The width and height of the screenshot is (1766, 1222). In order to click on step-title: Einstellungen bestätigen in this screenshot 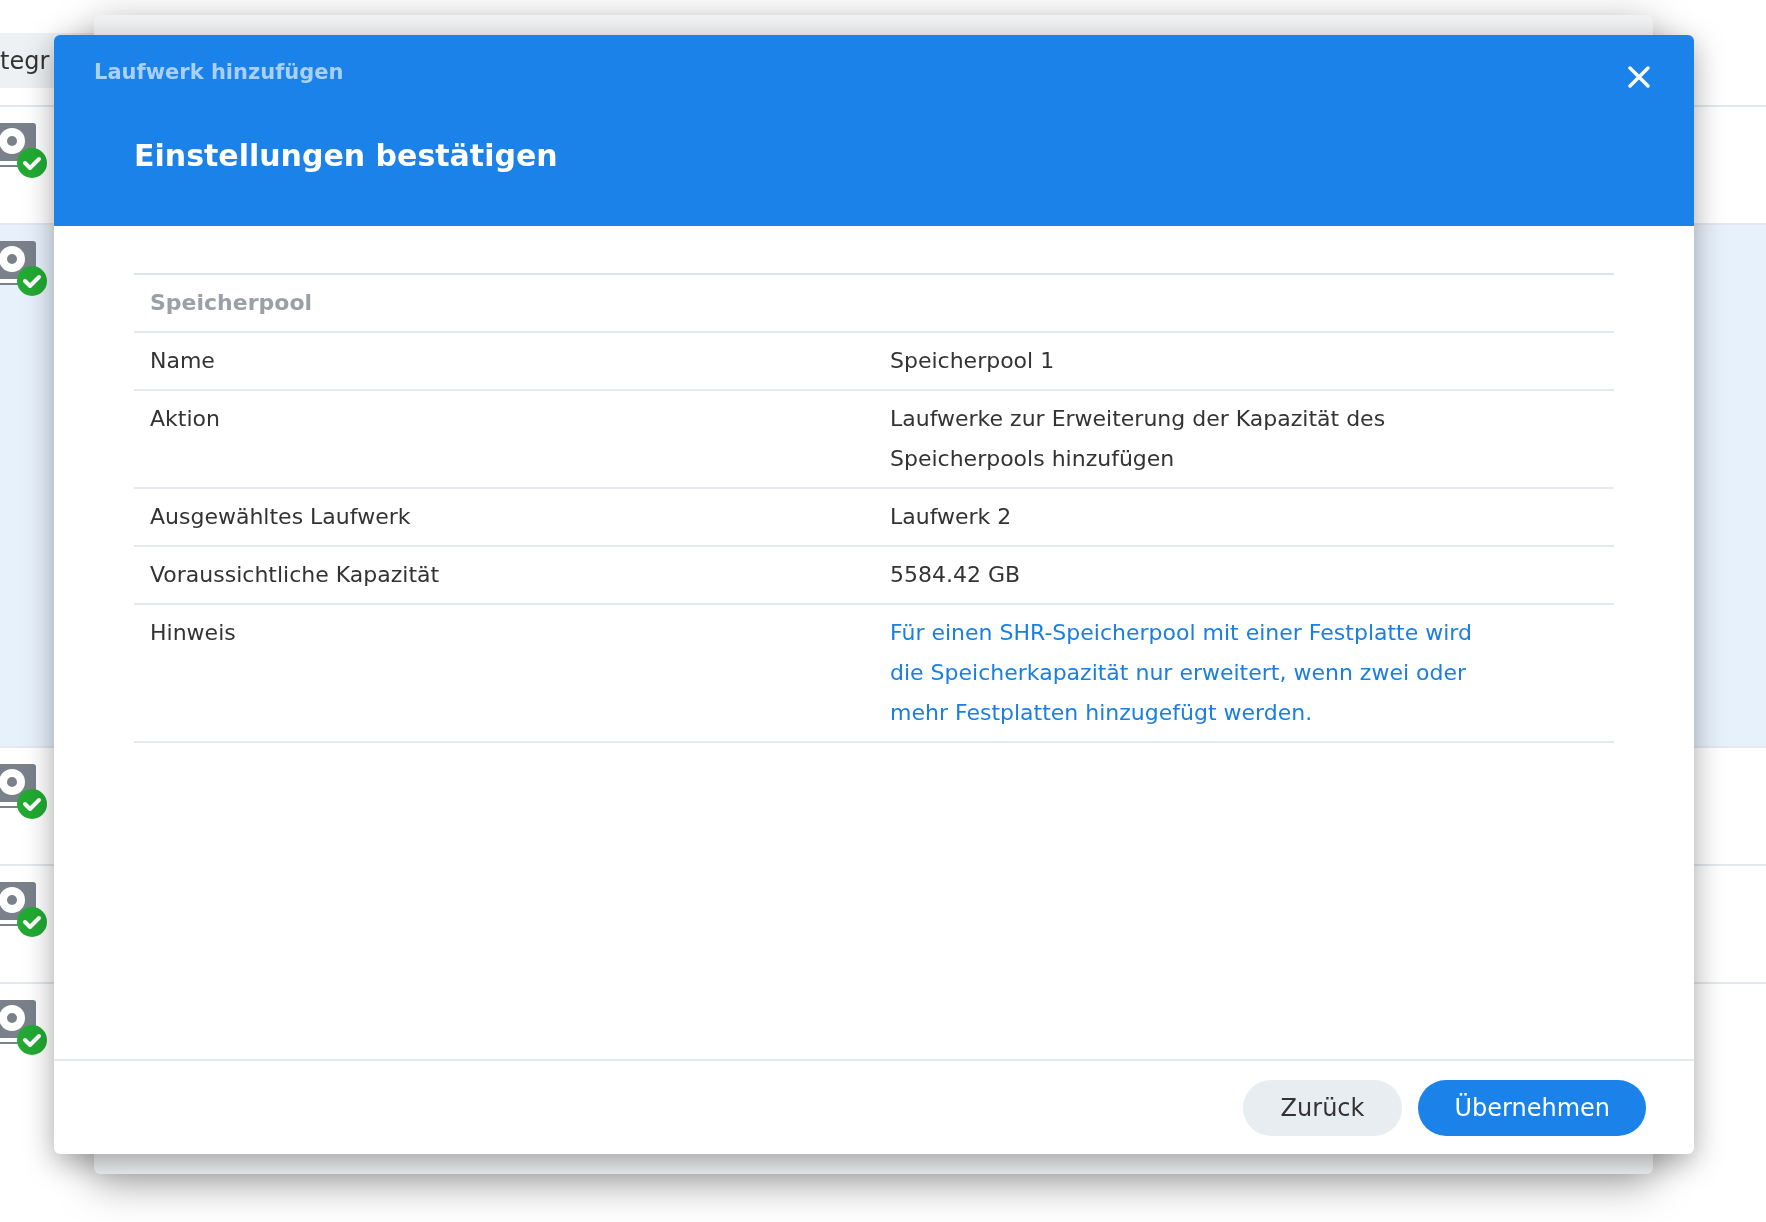, I will do `click(346, 155)`.